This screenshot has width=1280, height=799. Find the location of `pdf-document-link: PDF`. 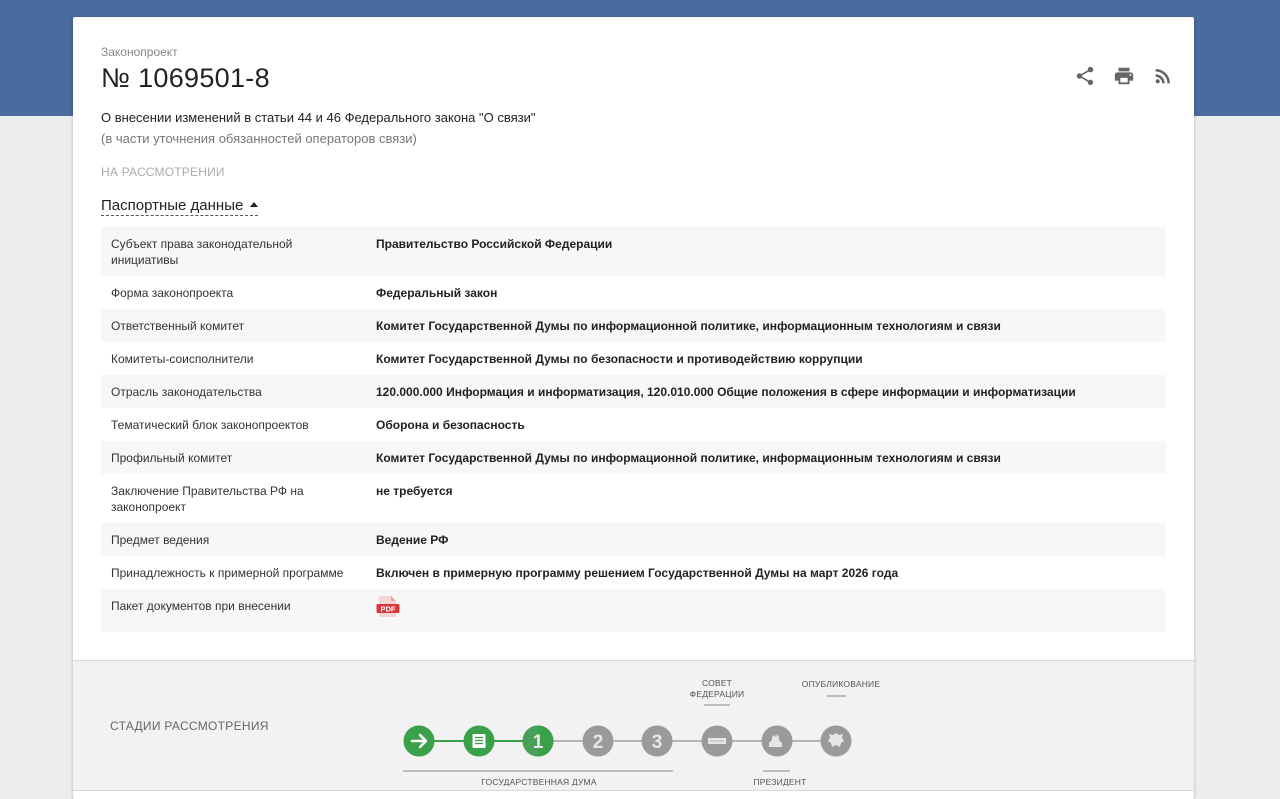

pdf-document-link: PDF is located at coordinates (388, 606).